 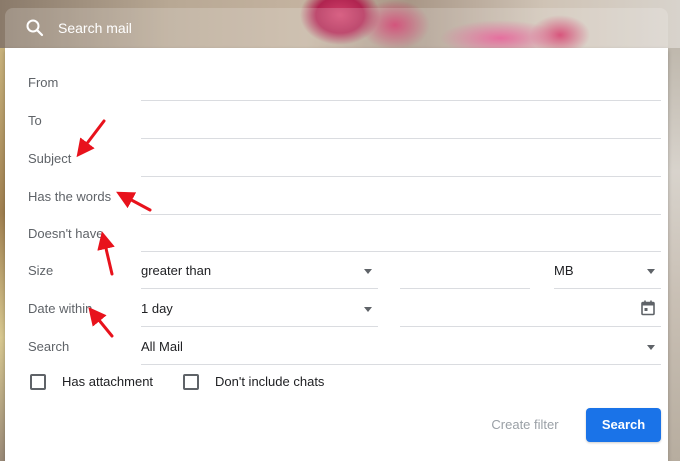 I want to click on doesnt-have-row: Doesn't have, so click(x=336, y=234).